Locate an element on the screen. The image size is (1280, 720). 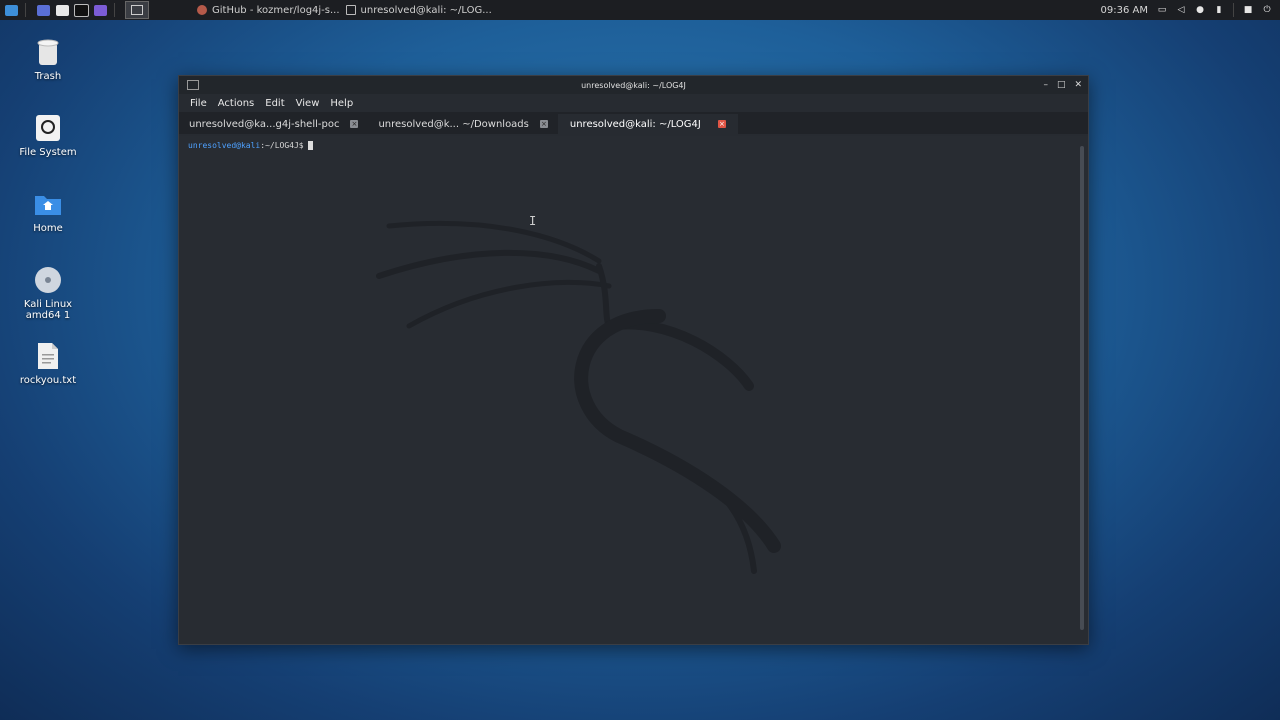
window-title: unresolved@kali: ~/LOG4J is located at coordinates (633, 85).